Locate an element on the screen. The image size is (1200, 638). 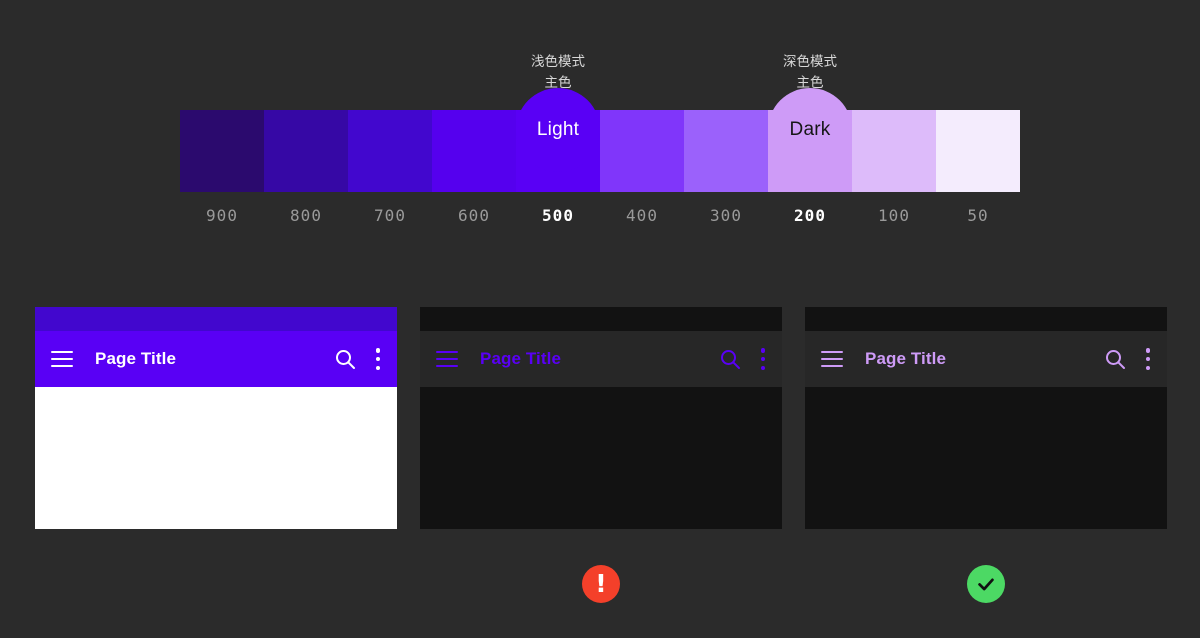
tone-label-row: 900 800 700 600 500 400 300 200 100 50 is located at coordinates (600, 215).